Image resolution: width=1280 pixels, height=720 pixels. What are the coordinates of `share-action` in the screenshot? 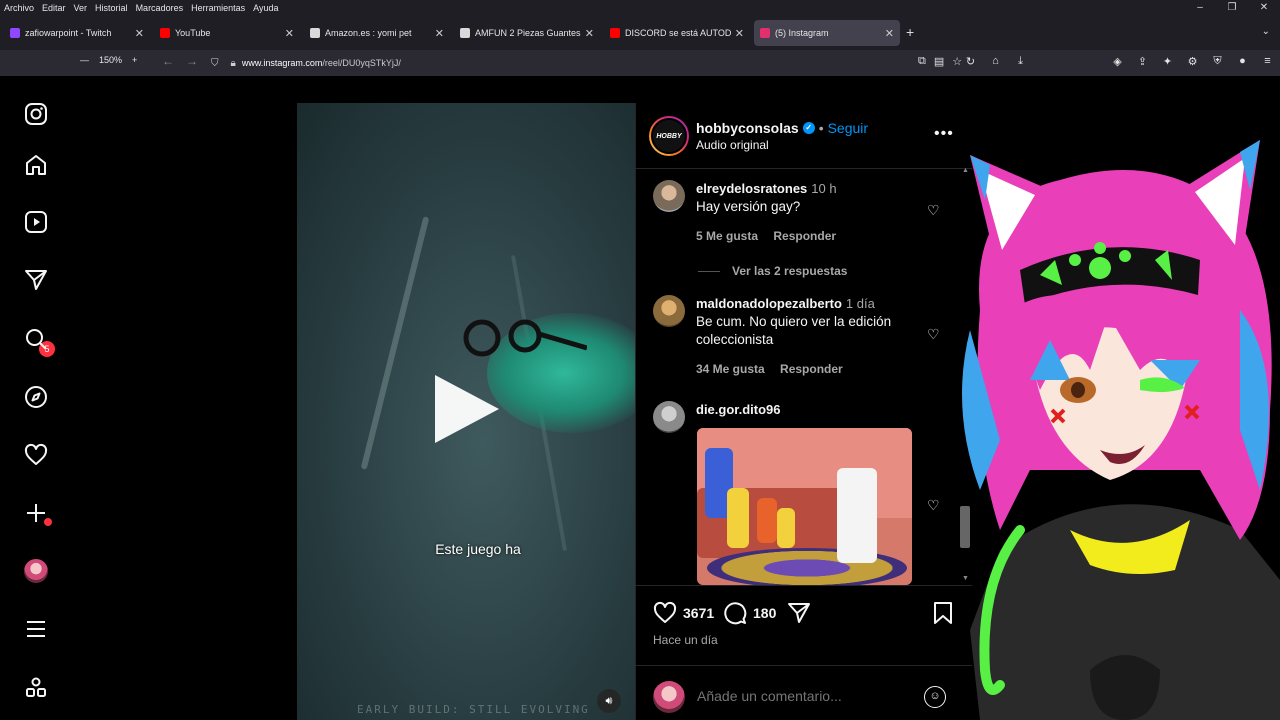 It's located at (799, 613).